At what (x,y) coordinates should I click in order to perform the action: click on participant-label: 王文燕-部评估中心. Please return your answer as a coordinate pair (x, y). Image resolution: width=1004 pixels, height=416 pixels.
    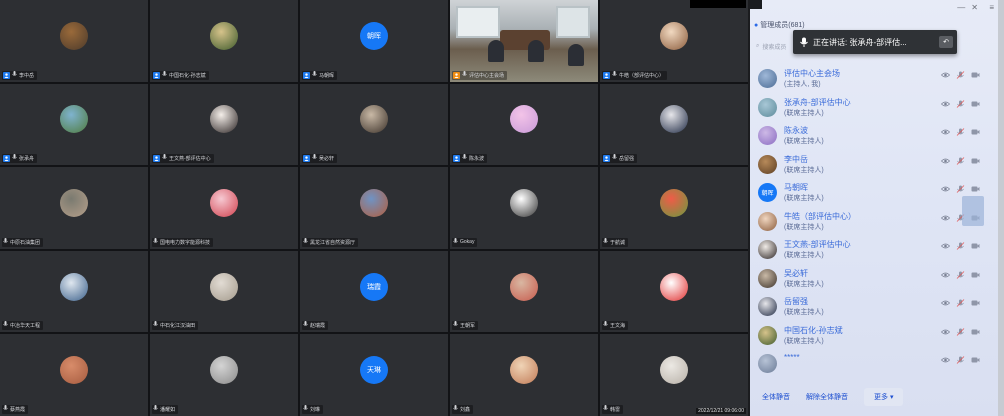
    Looking at the image, I should click on (183, 159).